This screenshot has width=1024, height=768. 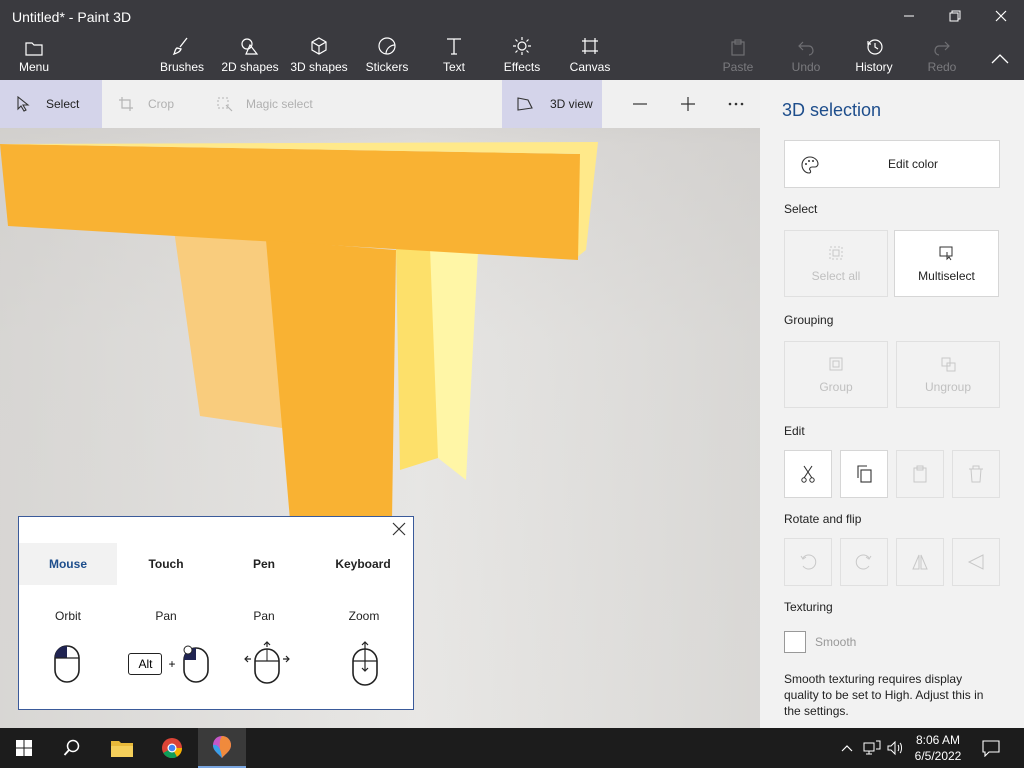 I want to click on tab-keyboard: Keyboard, so click(x=363, y=564).